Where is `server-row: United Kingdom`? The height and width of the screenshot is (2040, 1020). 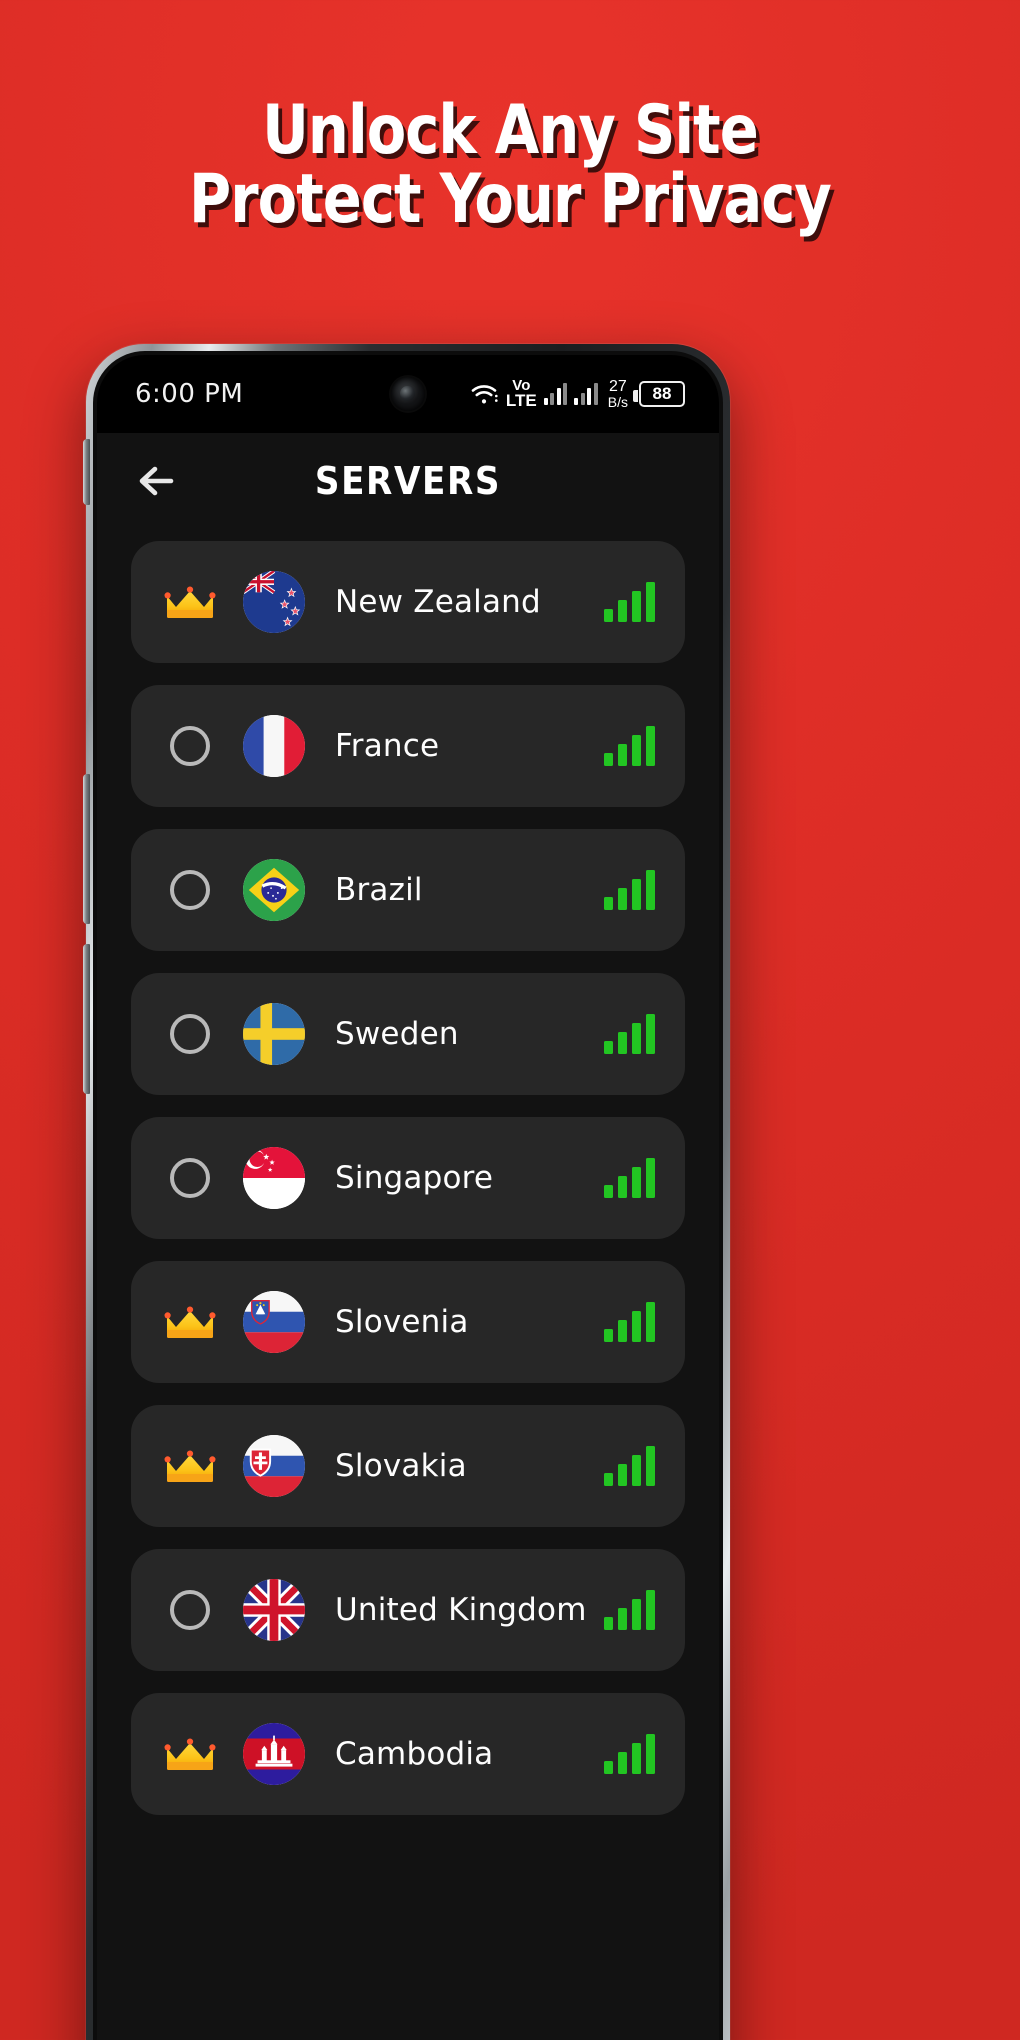
server-row: United Kingdom is located at coordinates (408, 1610).